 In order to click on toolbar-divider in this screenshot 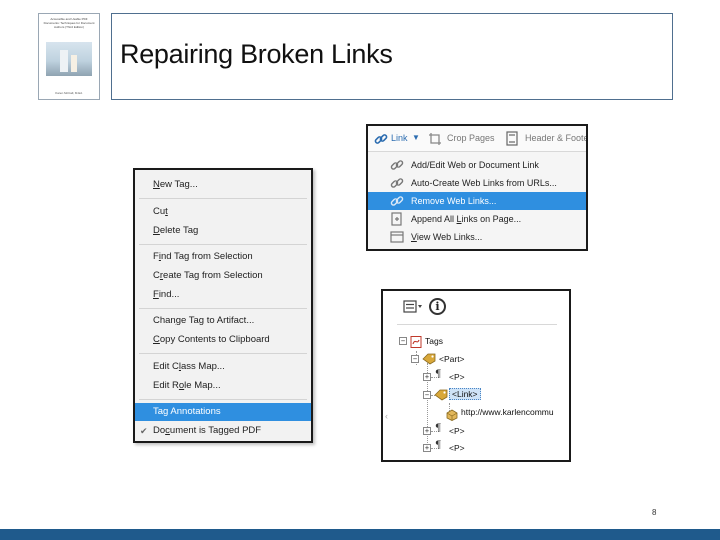, I will do `click(477, 324)`.